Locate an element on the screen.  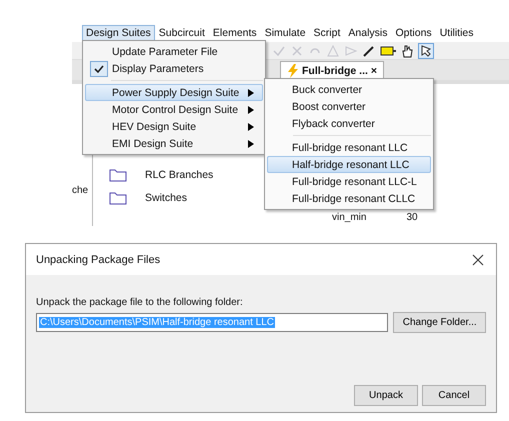
menu-item: Utilities is located at coordinates (457, 33).